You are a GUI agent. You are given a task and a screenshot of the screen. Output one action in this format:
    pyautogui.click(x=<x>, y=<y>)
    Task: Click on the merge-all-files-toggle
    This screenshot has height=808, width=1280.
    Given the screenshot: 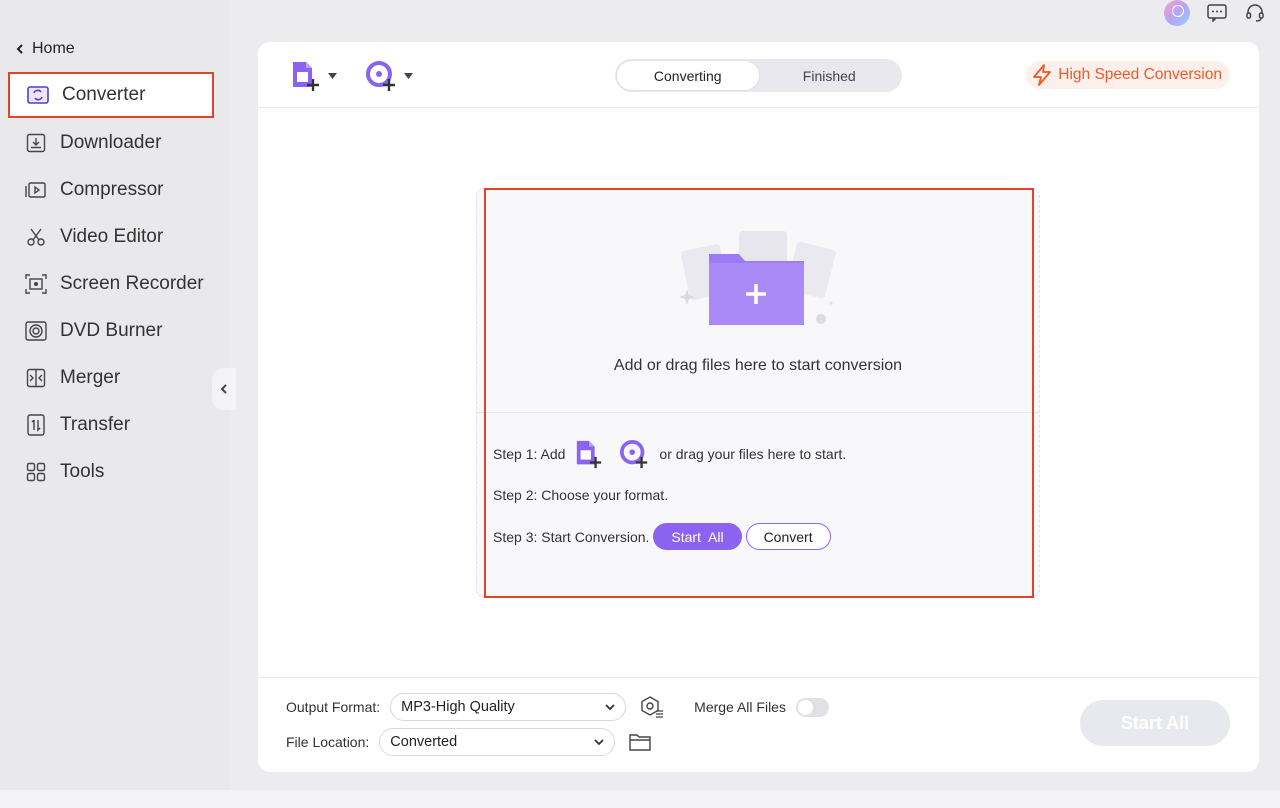 What is the action you would take?
    pyautogui.click(x=812, y=707)
    